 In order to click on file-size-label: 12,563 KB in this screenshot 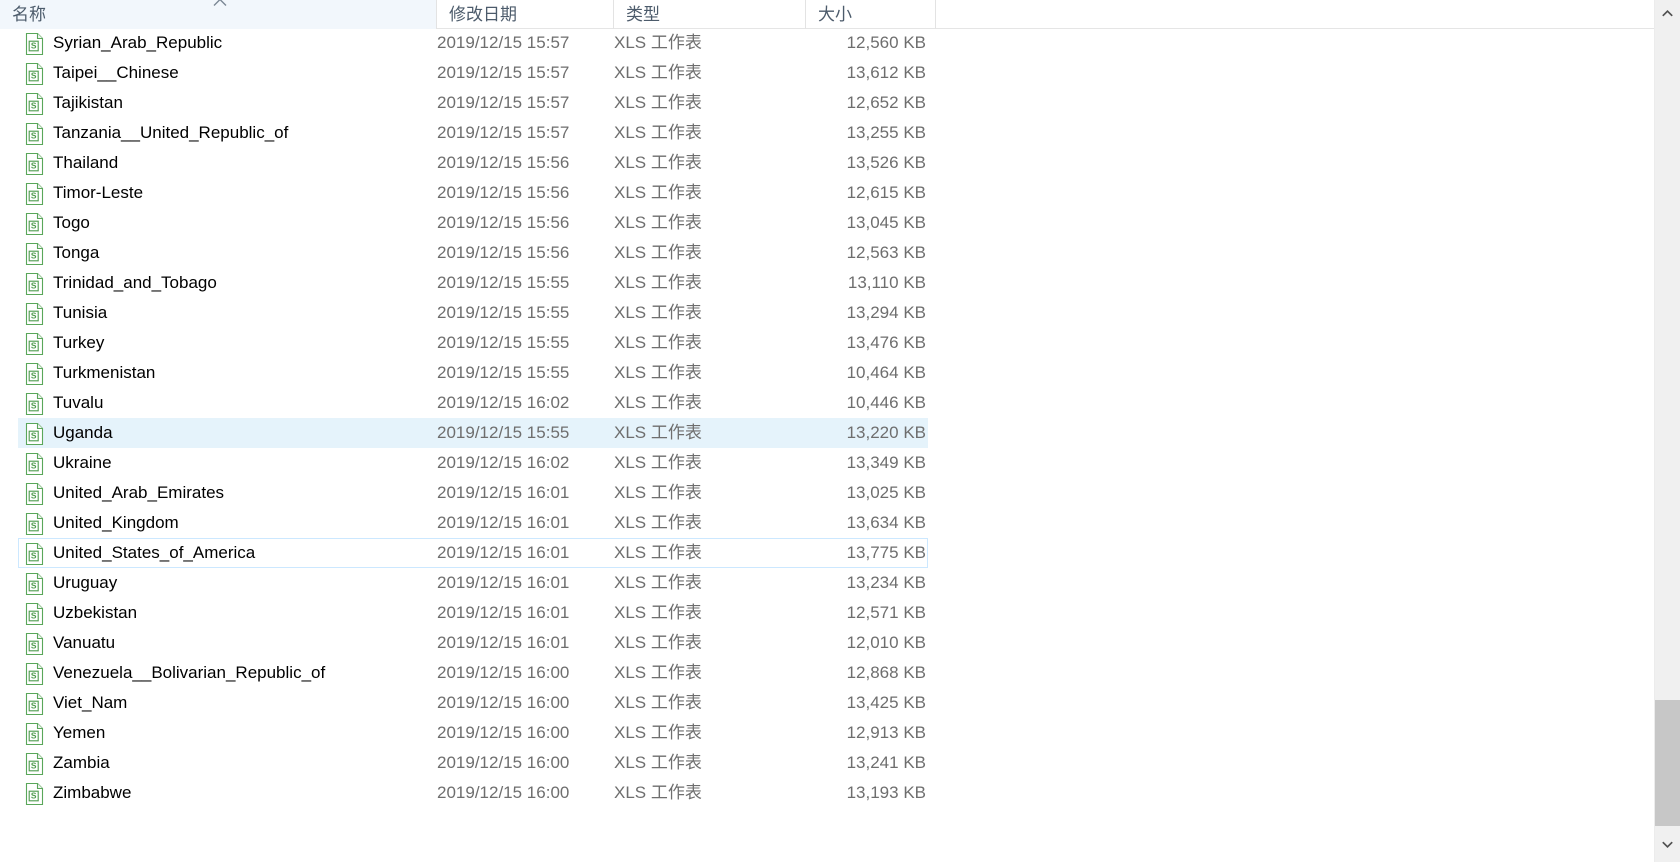, I will do `click(886, 252)`.